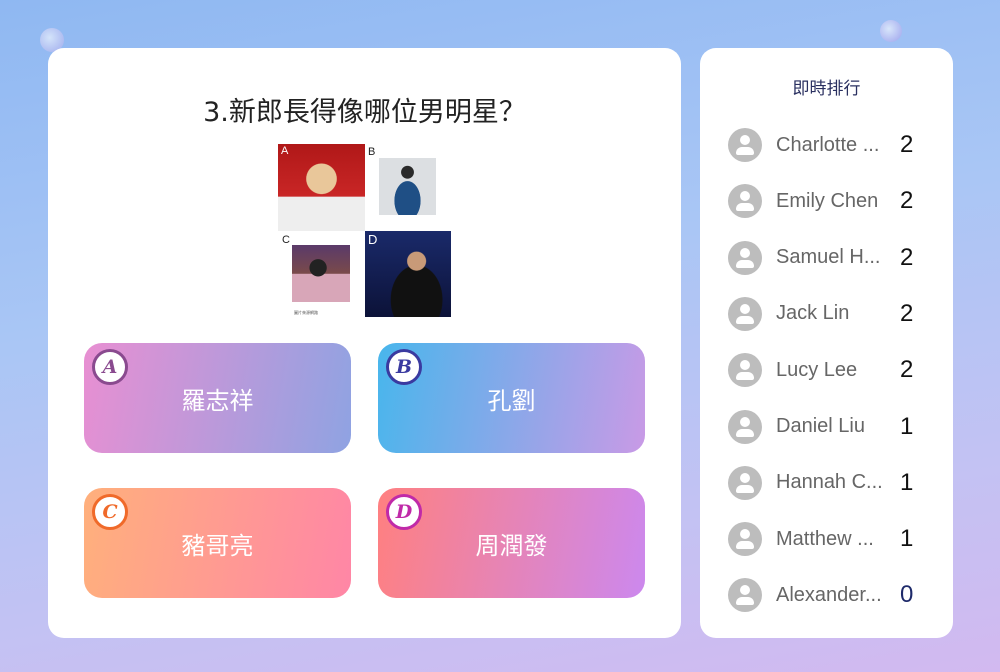 The height and width of the screenshot is (672, 1000). I want to click on leaderboard-row: Alexander... 0, so click(828, 595).